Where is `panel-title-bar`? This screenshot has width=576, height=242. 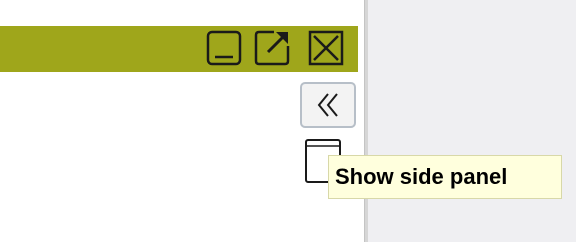
panel-title-bar is located at coordinates (179, 49).